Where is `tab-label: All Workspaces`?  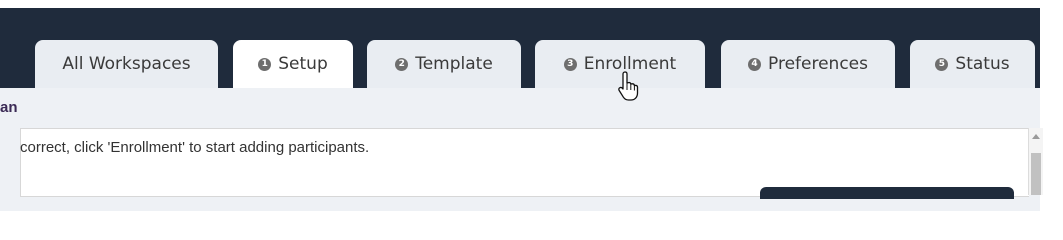
tab-label: All Workspaces is located at coordinates (126, 64).